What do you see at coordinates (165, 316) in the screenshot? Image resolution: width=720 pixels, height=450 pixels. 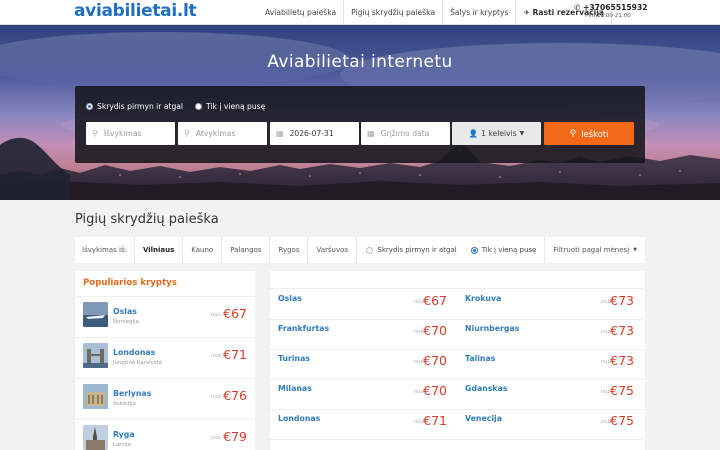 I see `list-item: Oslas Norvegija nuo €67` at bounding box center [165, 316].